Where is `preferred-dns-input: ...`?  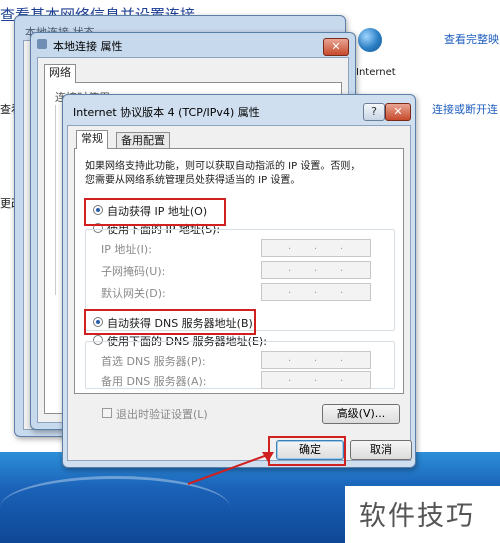 preferred-dns-input: ... is located at coordinates (316, 360).